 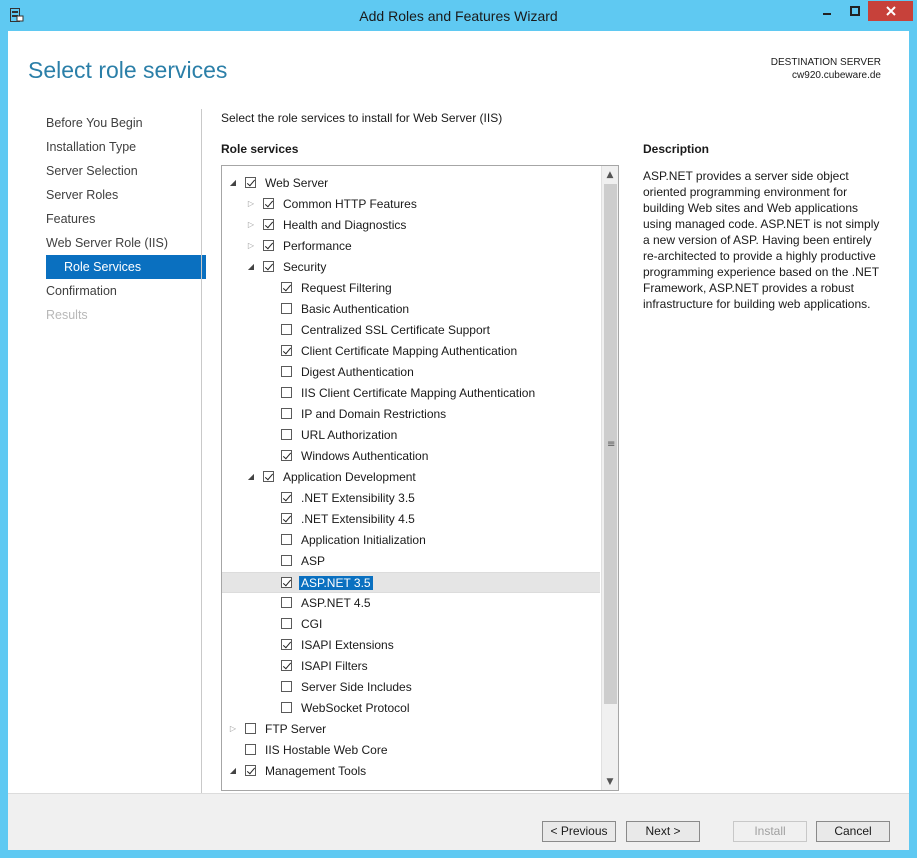 What do you see at coordinates (610, 174) in the screenshot?
I see `scroll-up-button: ▲` at bounding box center [610, 174].